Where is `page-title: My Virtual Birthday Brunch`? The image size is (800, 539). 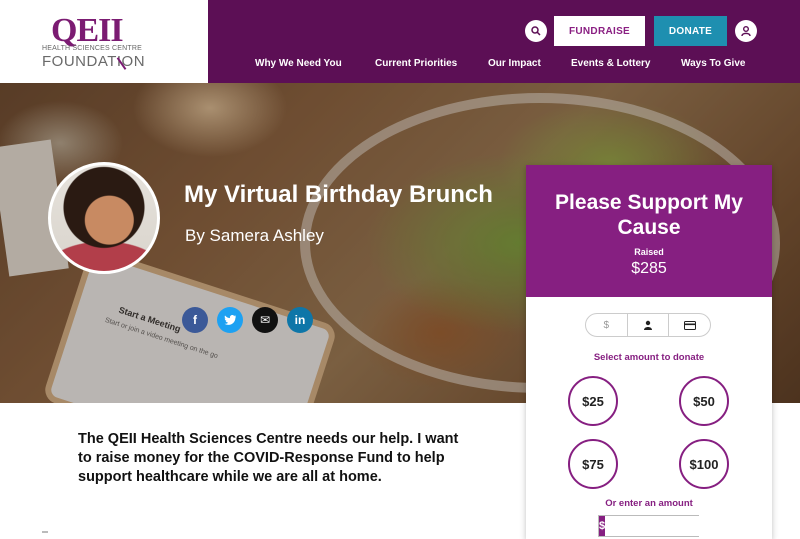 page-title: My Virtual Birthday Brunch is located at coordinates (338, 194).